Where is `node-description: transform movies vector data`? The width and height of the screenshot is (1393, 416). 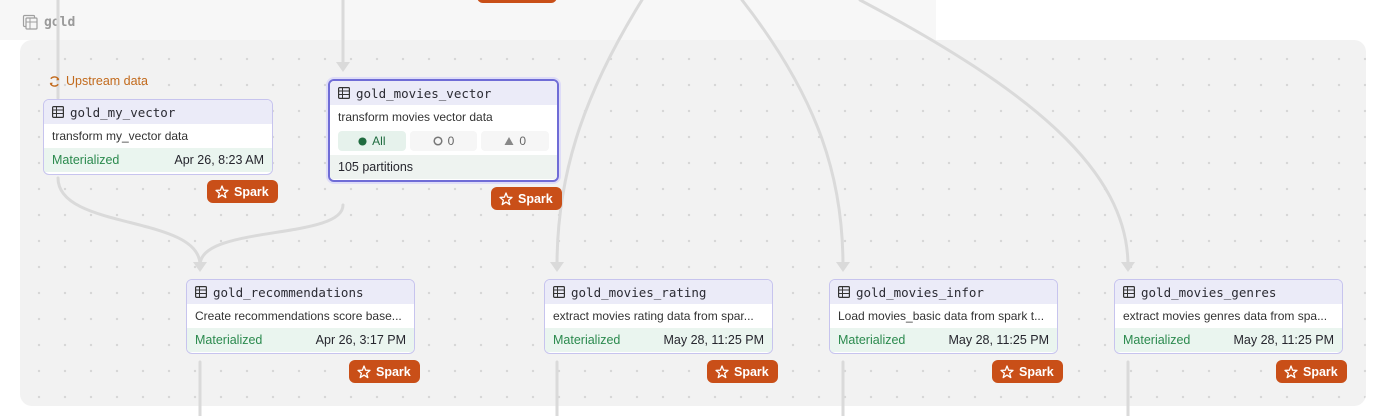 node-description: transform movies vector data is located at coordinates (415, 117).